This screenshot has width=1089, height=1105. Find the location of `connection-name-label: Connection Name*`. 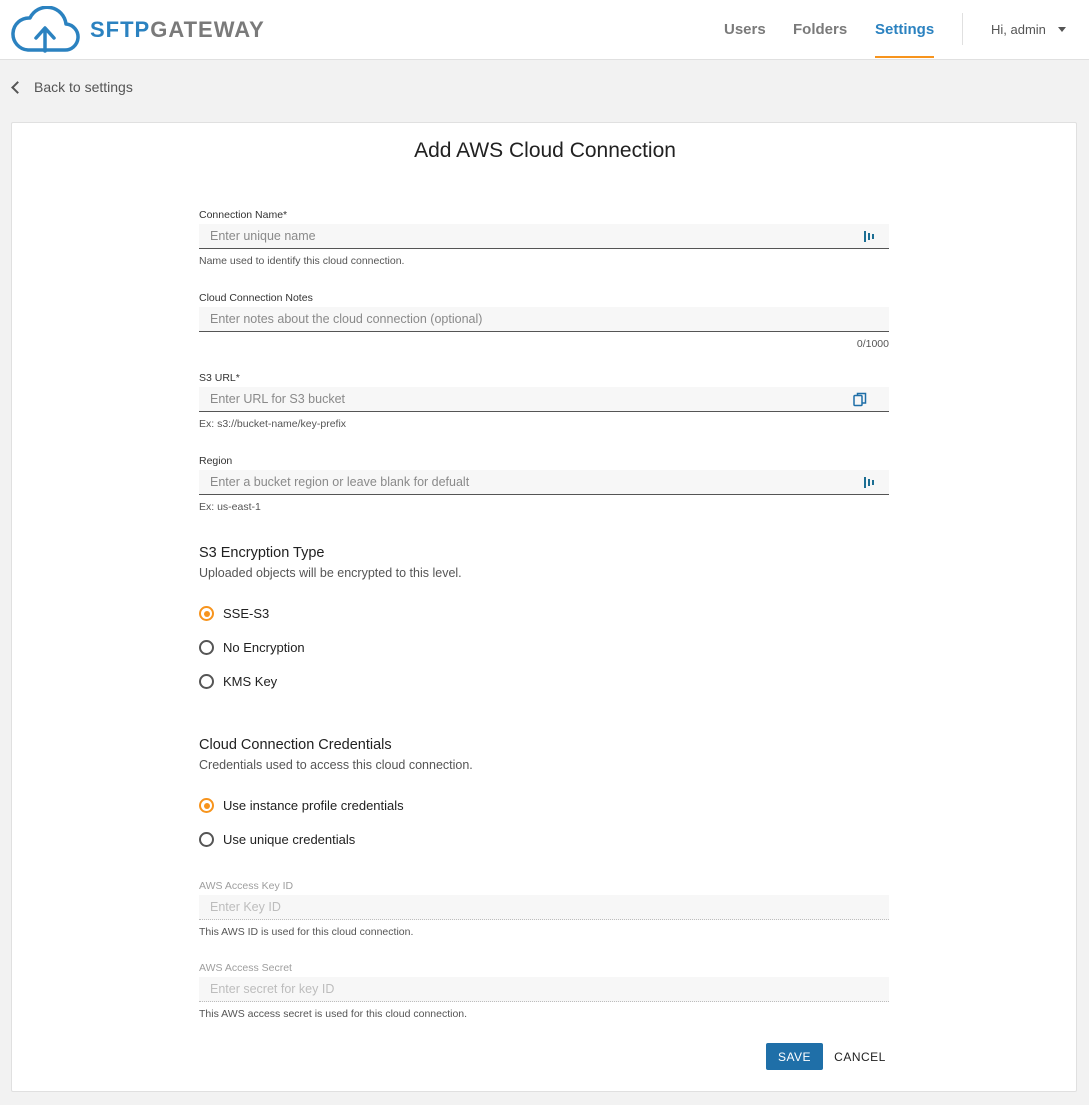

connection-name-label: Connection Name* is located at coordinates (544, 215).